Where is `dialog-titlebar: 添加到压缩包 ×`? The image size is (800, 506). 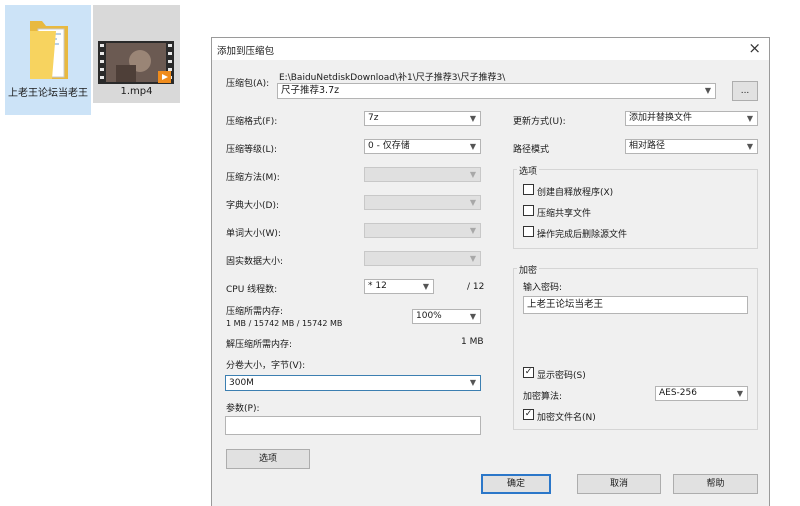
dialog-titlebar: 添加到压缩包 × is located at coordinates (490, 49).